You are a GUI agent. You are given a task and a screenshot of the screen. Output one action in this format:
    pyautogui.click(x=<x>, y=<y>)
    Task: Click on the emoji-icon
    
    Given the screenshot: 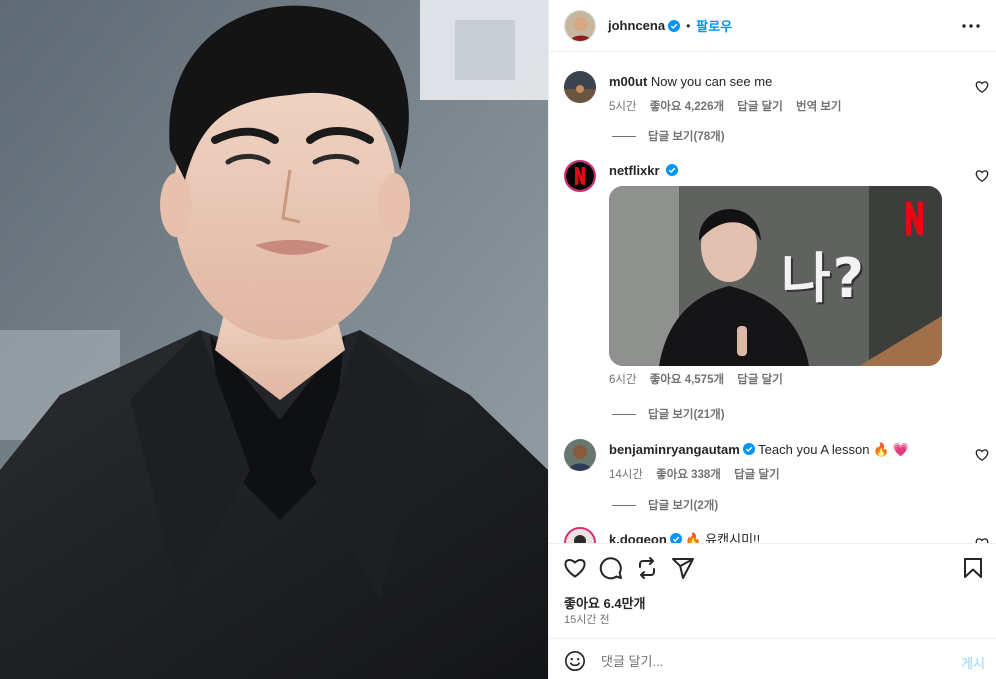 What is the action you would take?
    pyautogui.click(x=575, y=661)
    